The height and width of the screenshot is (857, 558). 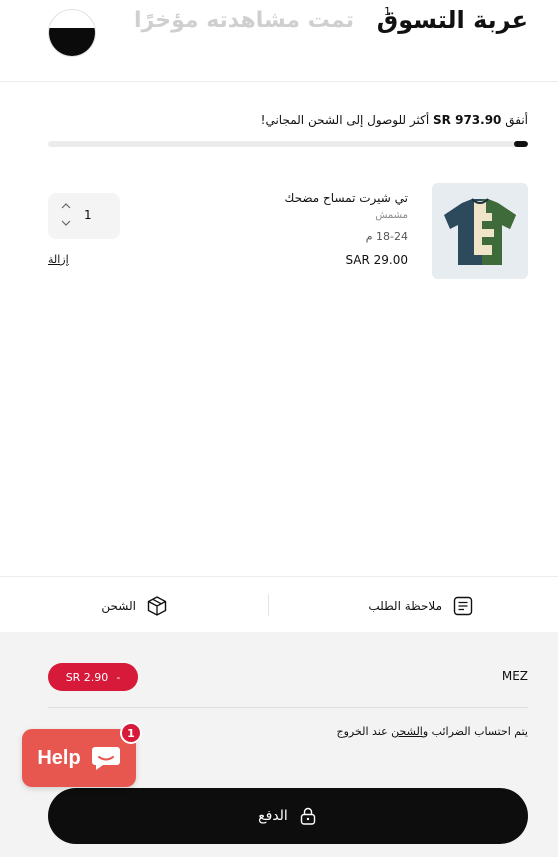 What do you see at coordinates (58, 259) in the screenshot?
I see `remove-item-link: إزالة` at bounding box center [58, 259].